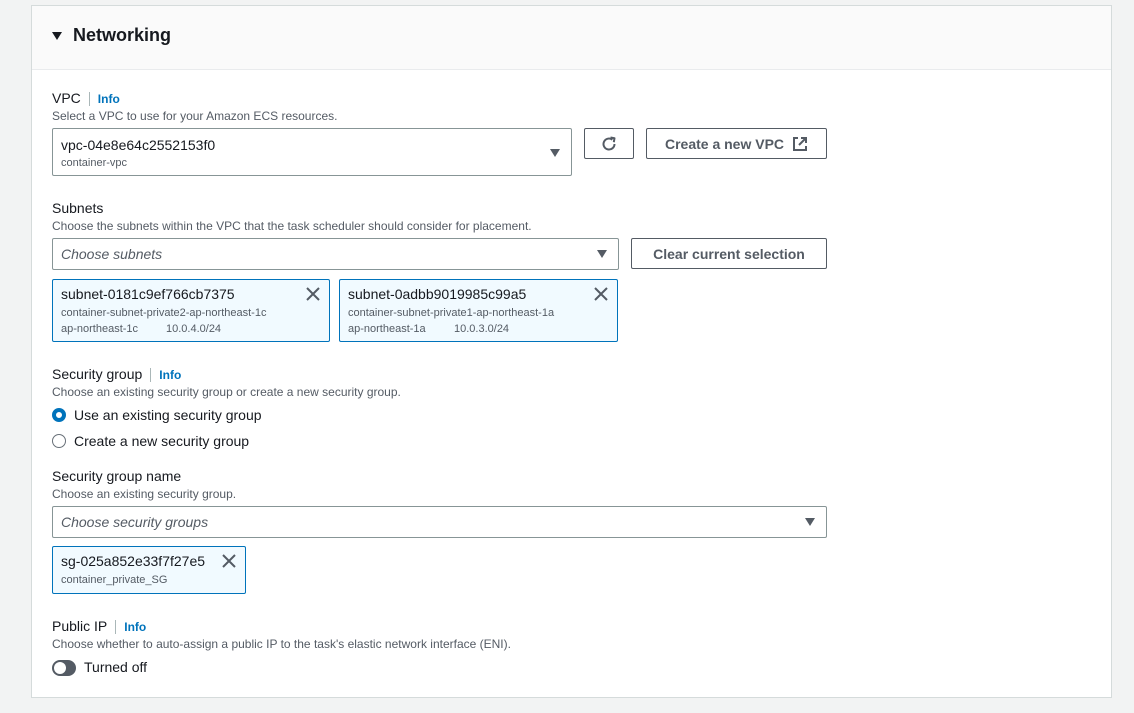  Describe the element at coordinates (194, 329) in the screenshot. I see `subnet-cidr: 10.0.4.0/24` at that location.